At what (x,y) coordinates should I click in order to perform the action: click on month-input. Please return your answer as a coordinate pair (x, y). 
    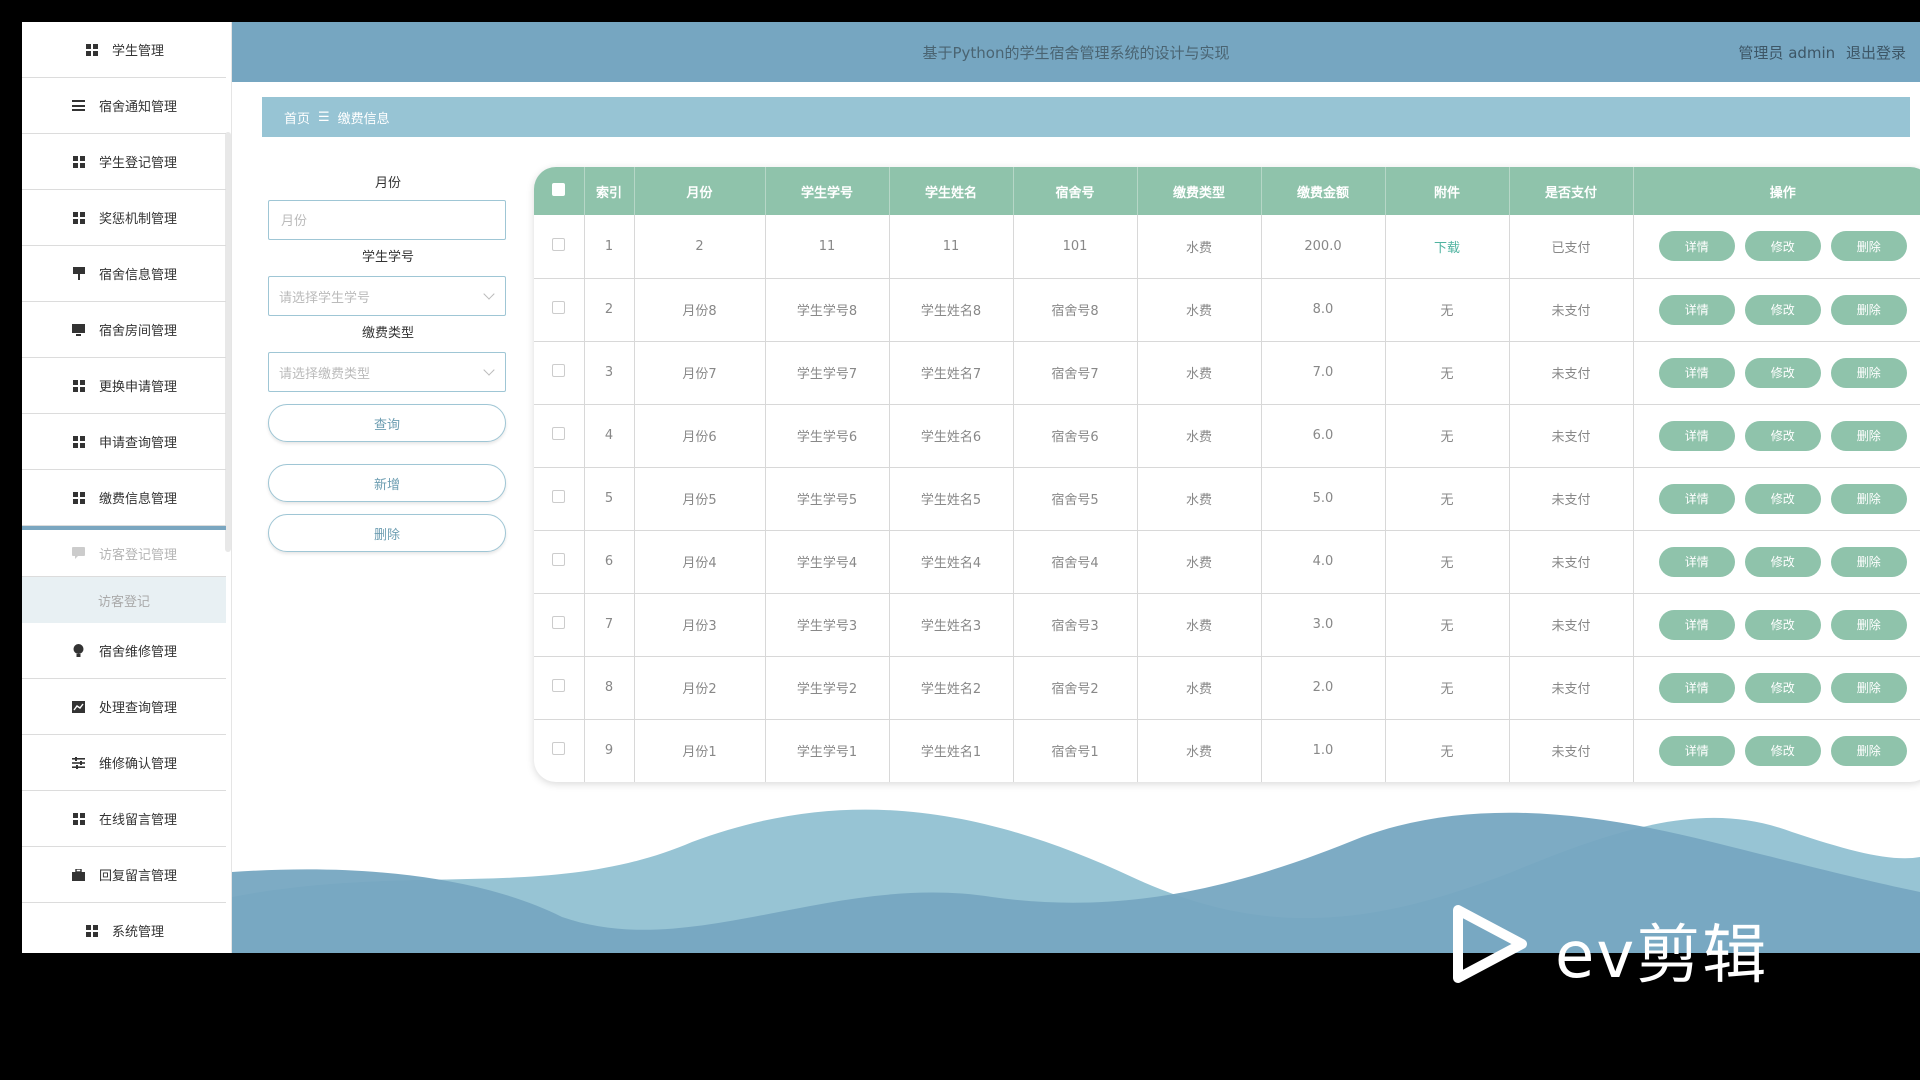
    Looking at the image, I should click on (387, 220).